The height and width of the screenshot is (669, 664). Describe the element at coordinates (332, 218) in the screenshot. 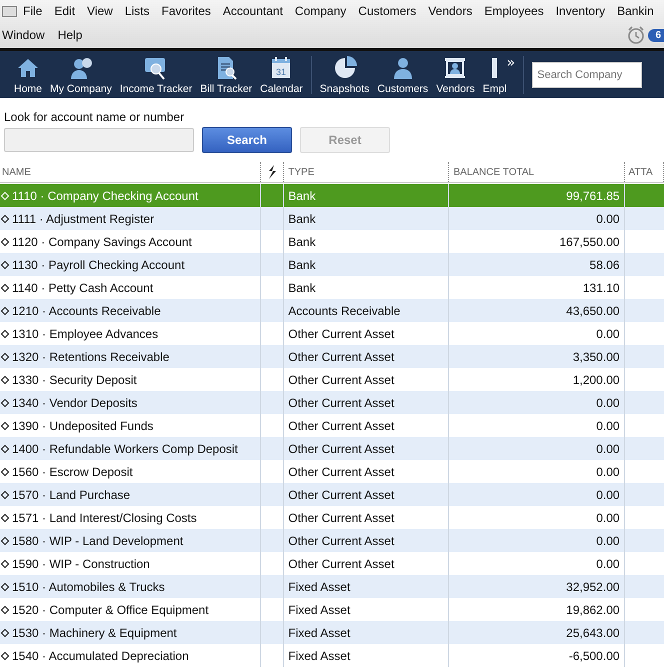

I see `table-row: 1111 · Adjustment Register Bank 0.00` at that location.